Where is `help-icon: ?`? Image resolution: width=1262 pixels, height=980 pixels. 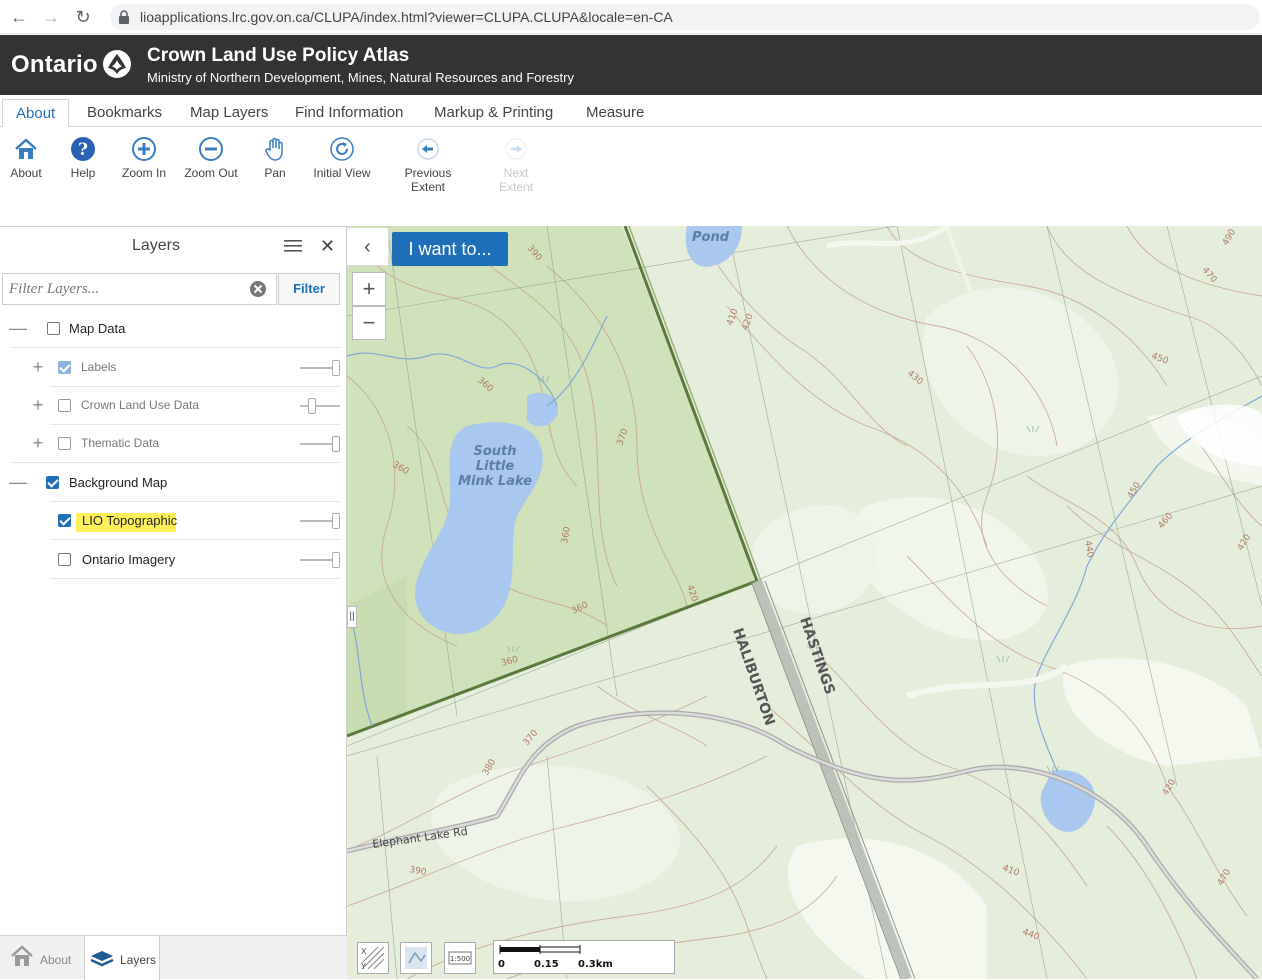
help-icon: ? is located at coordinates (83, 149).